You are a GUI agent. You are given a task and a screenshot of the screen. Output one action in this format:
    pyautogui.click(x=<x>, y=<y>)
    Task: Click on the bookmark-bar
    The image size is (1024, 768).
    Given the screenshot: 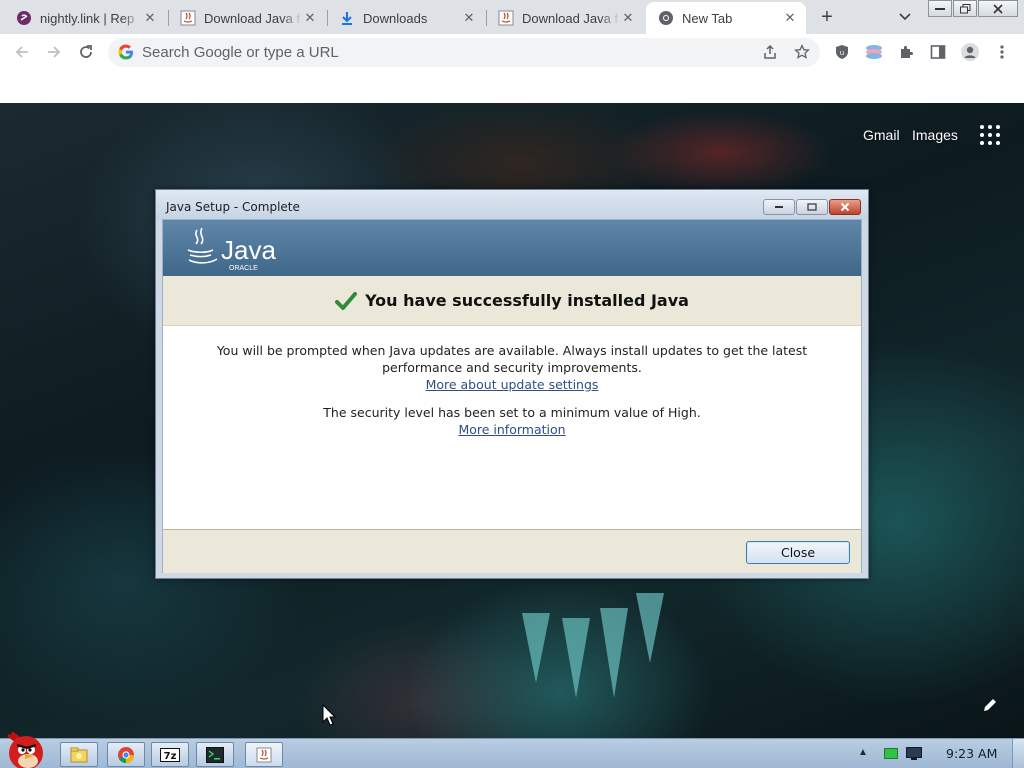 What is the action you would take?
    pyautogui.click(x=512, y=86)
    